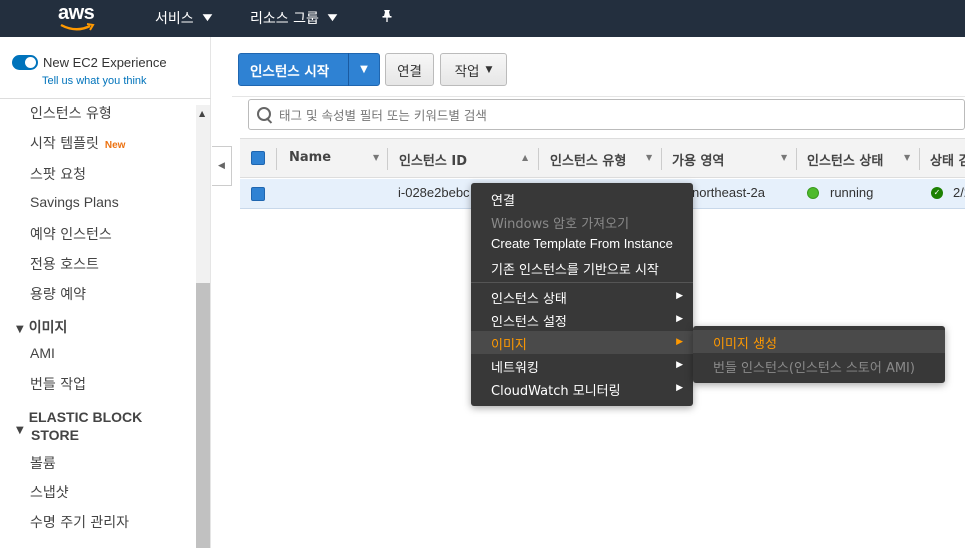  I want to click on sidebar-item-label: AMI, so click(42, 353).